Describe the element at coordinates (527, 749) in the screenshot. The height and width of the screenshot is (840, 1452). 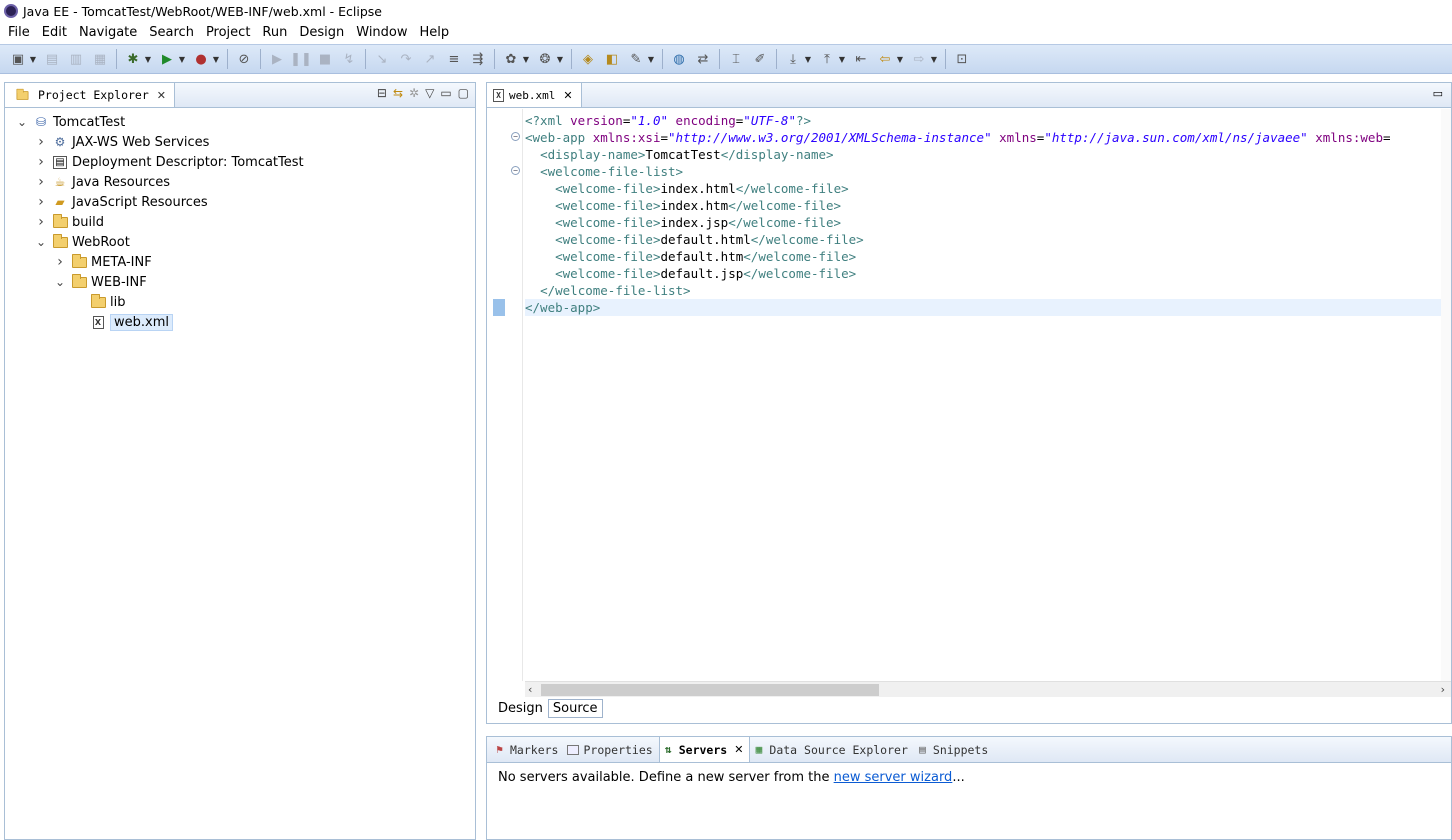
I see `tab-markers: ⚑ Markers` at that location.